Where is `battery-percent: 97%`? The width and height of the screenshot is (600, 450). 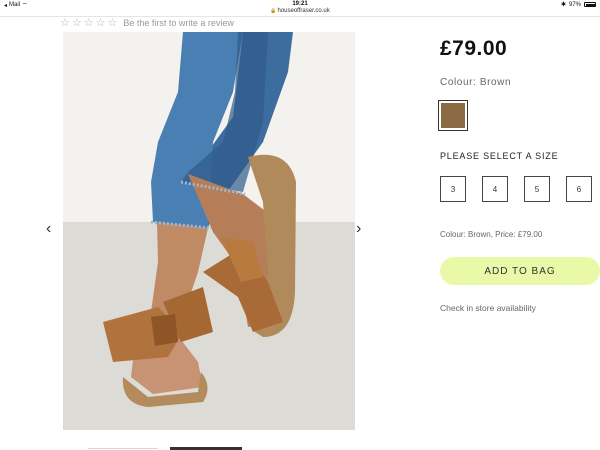 battery-percent: 97% is located at coordinates (574, 4).